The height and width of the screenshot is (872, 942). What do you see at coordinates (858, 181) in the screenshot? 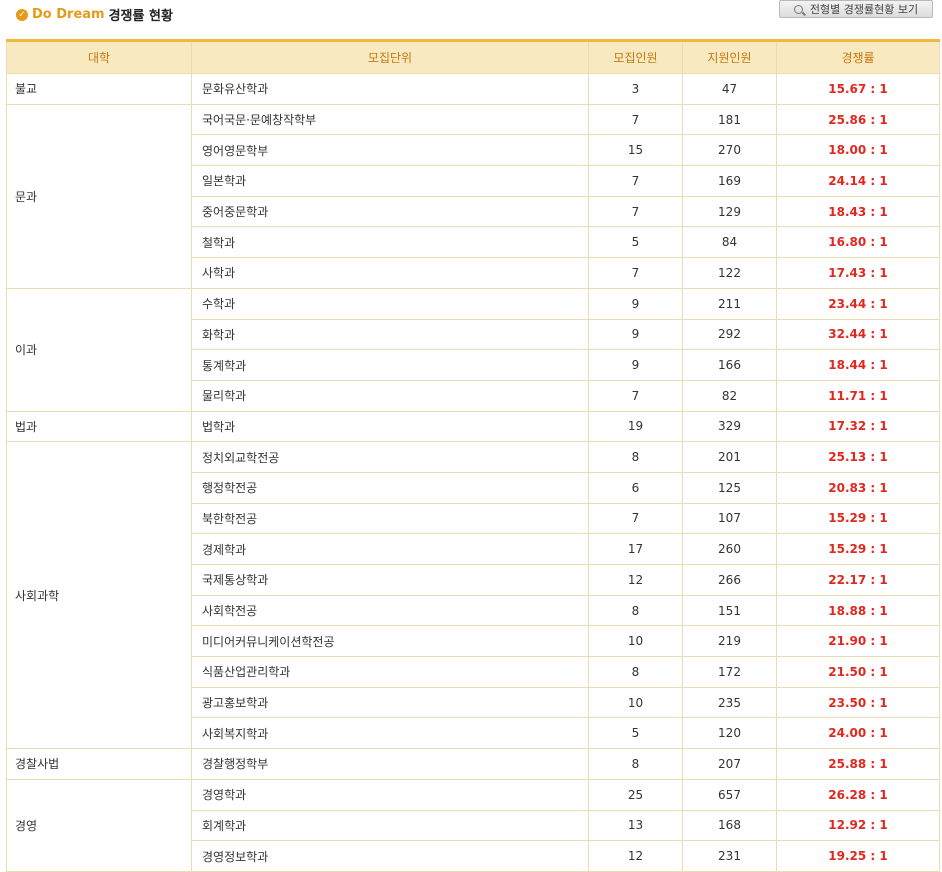
I see `rate-cell: 24.14 : 1` at bounding box center [858, 181].